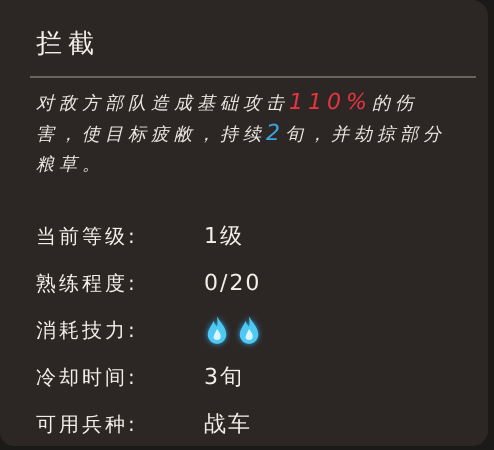 Image resolution: width=494 pixels, height=450 pixels. I want to click on stat-label: 冷却时间:, so click(87, 377).